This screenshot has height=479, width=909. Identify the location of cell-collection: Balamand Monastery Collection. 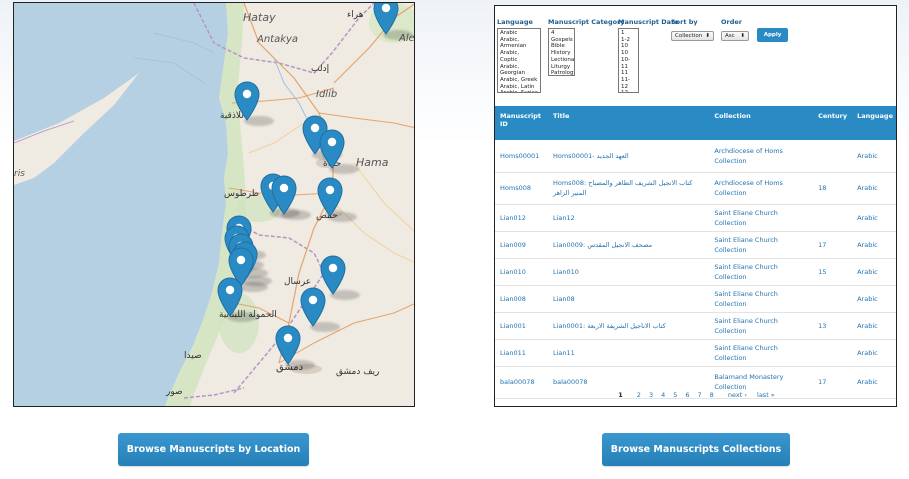
(761, 402).